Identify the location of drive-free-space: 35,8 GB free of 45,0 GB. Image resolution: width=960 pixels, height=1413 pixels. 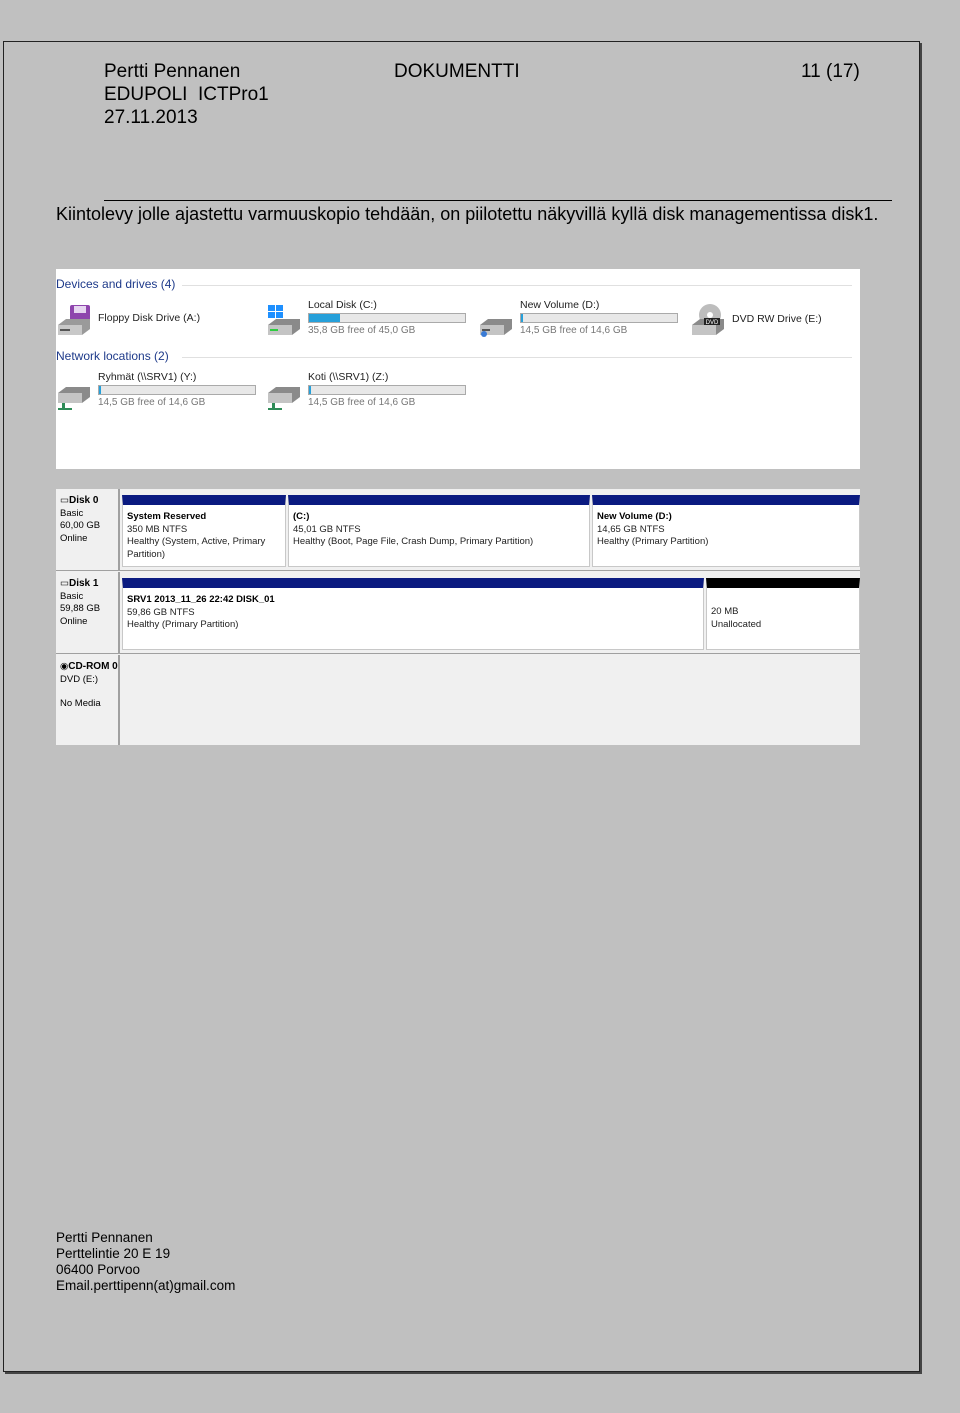
(362, 330).